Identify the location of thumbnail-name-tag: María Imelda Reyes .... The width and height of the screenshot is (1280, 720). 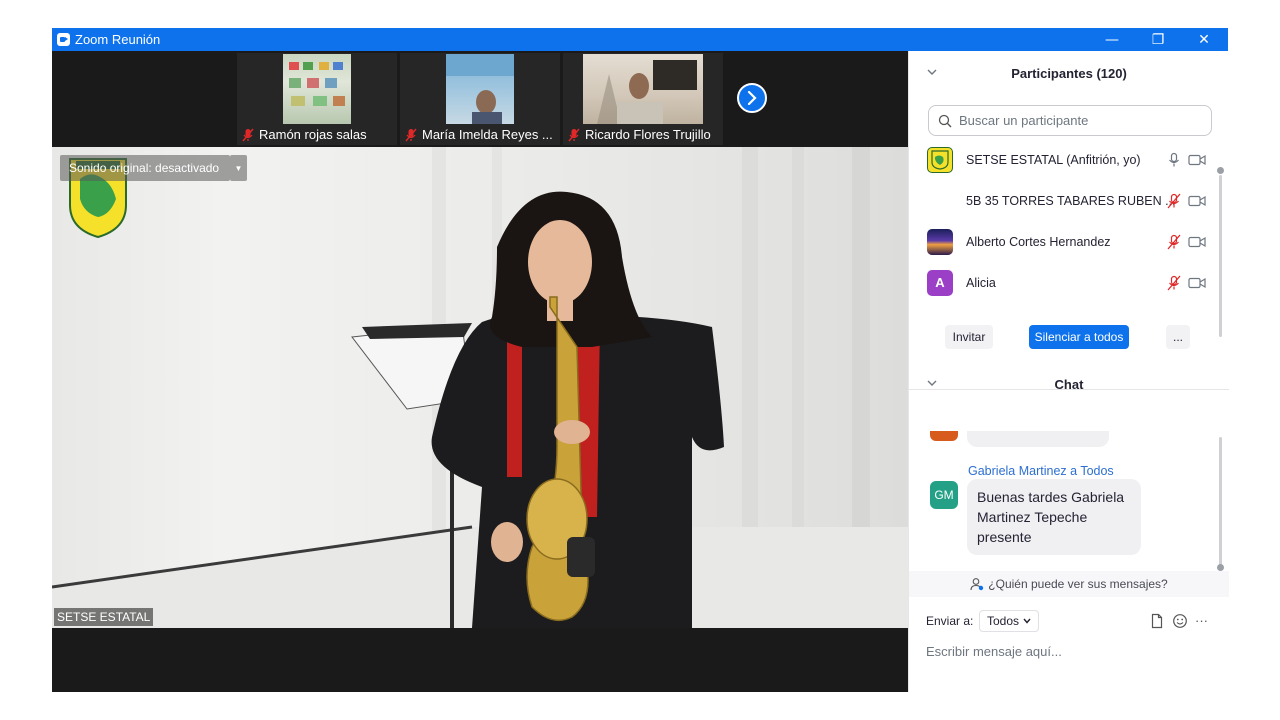
(478, 134).